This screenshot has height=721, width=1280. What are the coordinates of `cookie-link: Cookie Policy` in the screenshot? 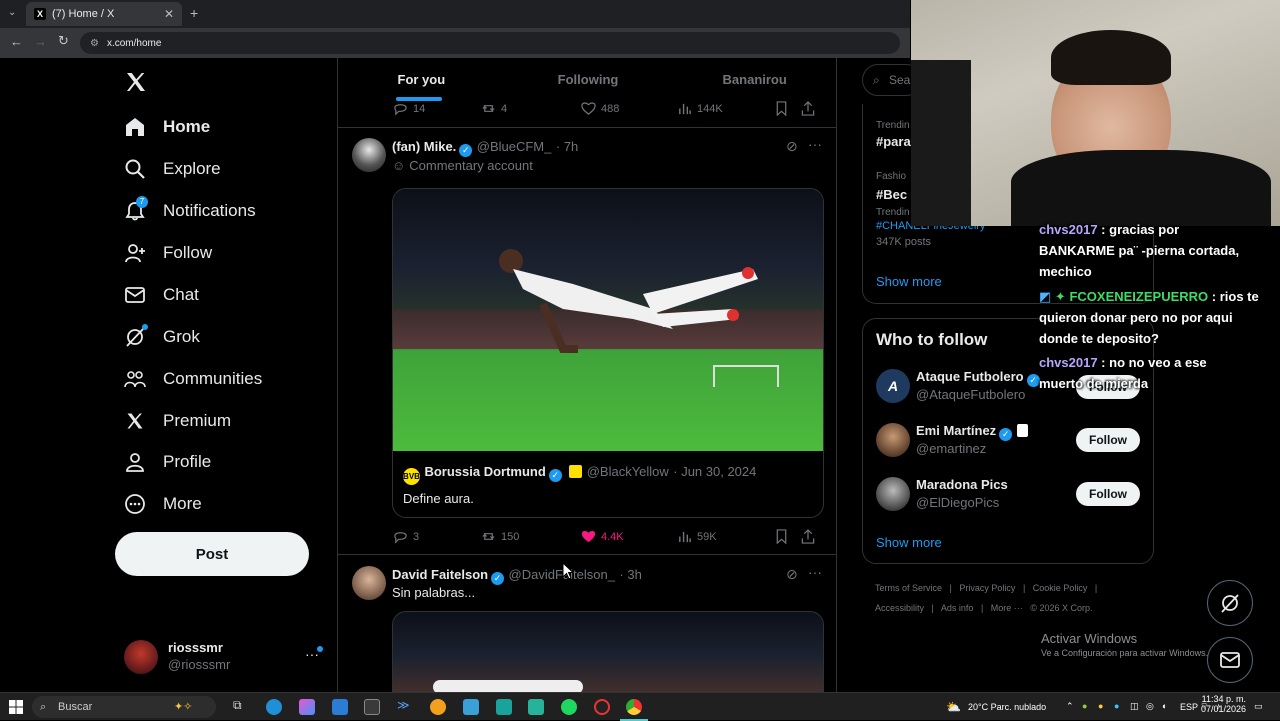 It's located at (1060, 588).